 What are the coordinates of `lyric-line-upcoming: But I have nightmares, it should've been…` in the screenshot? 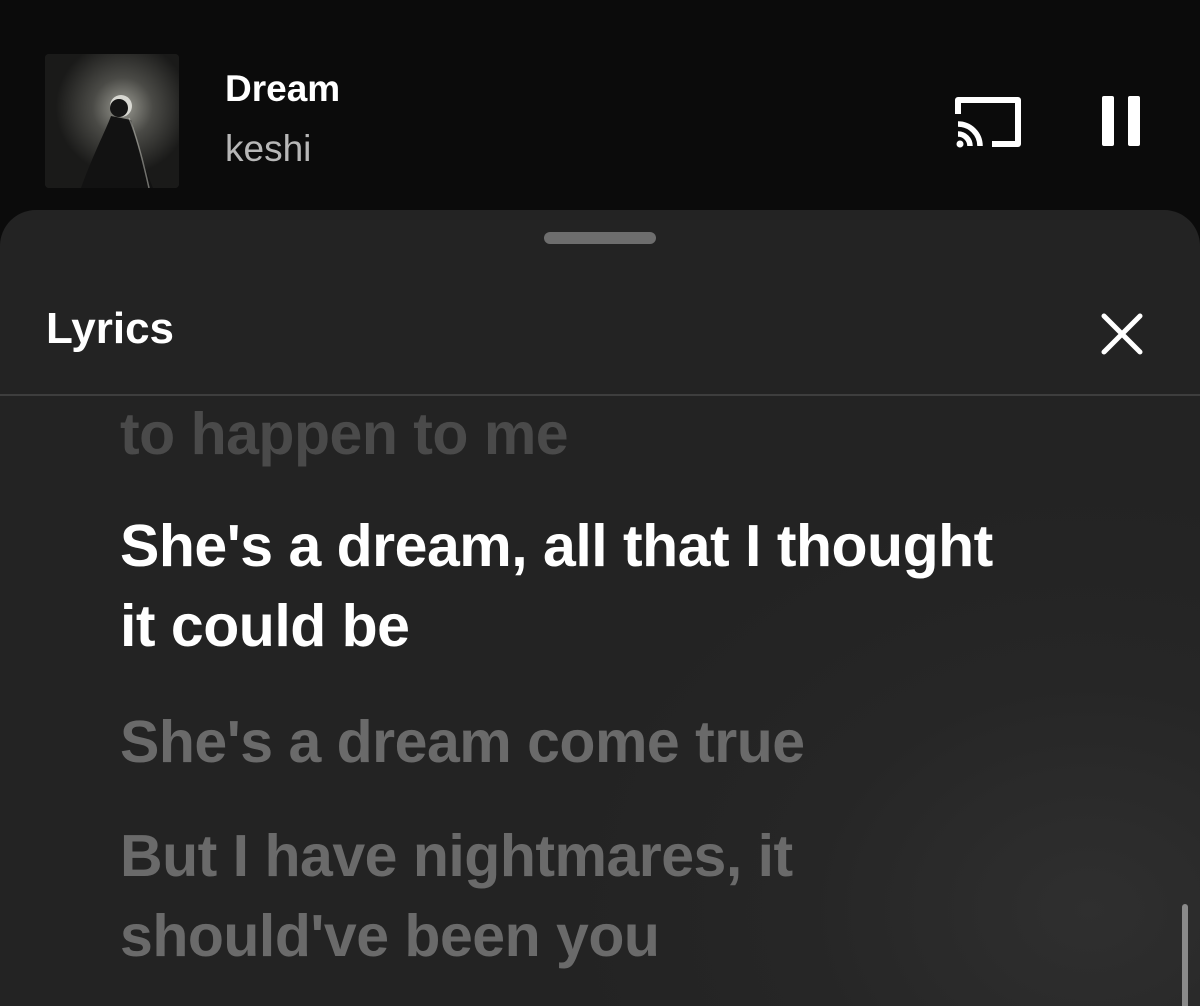 It's located at (570, 896).